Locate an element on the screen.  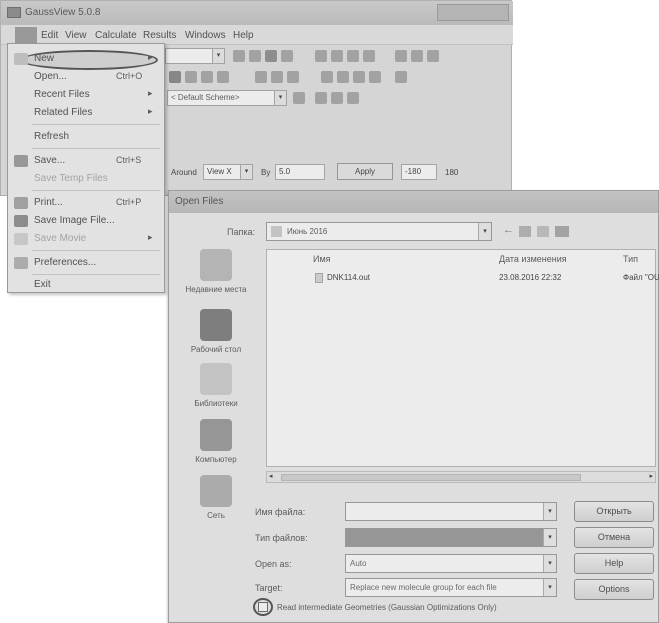
grid-icon is located at coordinates (353, 98).